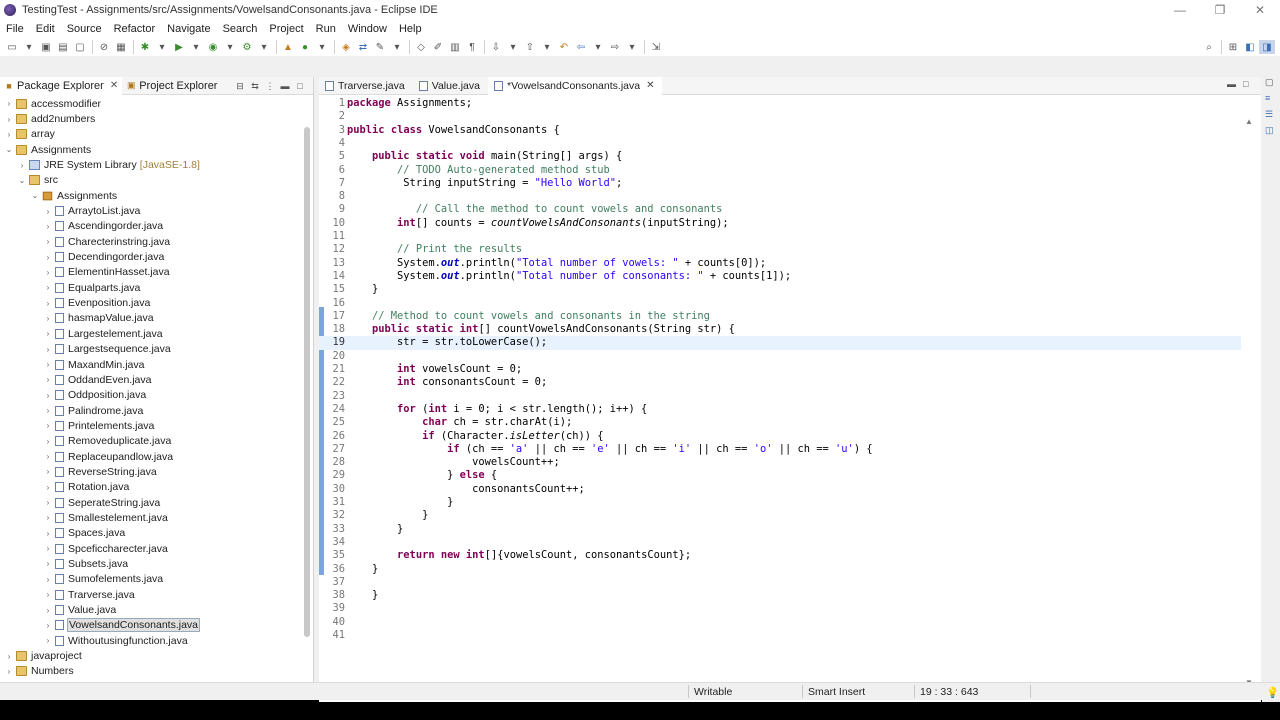  Describe the element at coordinates (151, 333) in the screenshot. I see `tree-item: › Largestelement.java` at that location.